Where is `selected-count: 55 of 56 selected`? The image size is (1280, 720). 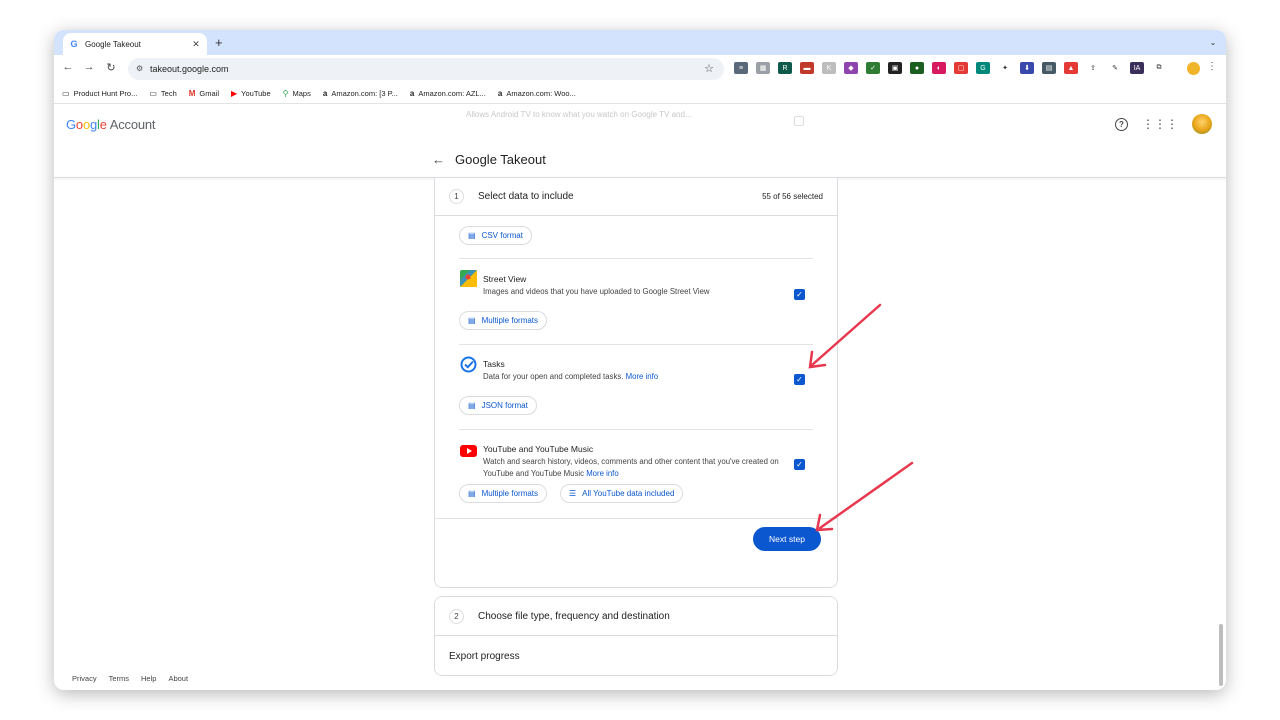 selected-count: 55 of 56 selected is located at coordinates (792, 196).